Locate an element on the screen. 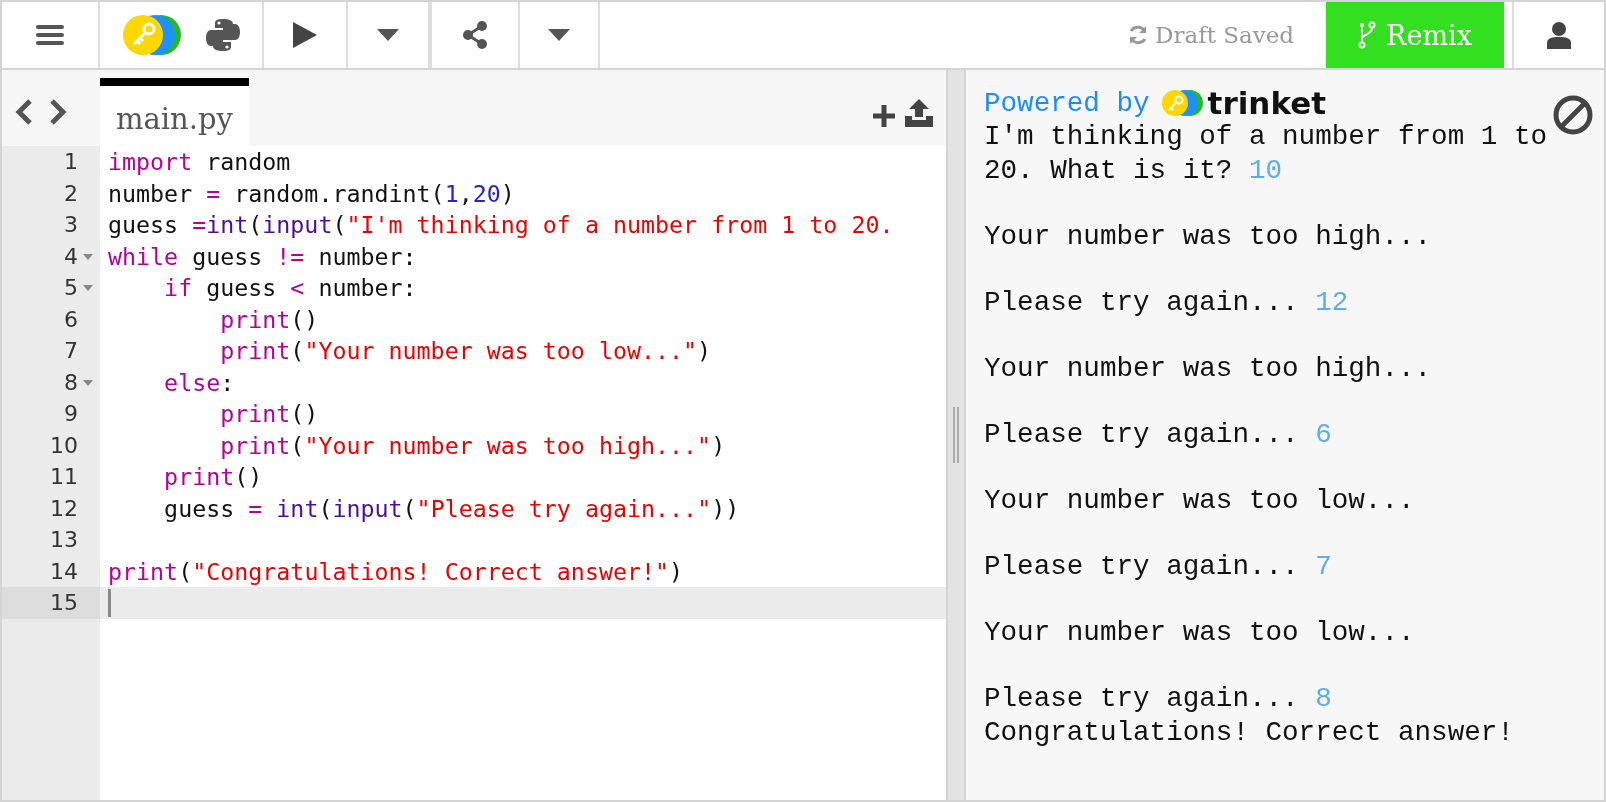 This screenshot has height=802, width=1606. line-number: 11 is located at coordinates (64, 477).